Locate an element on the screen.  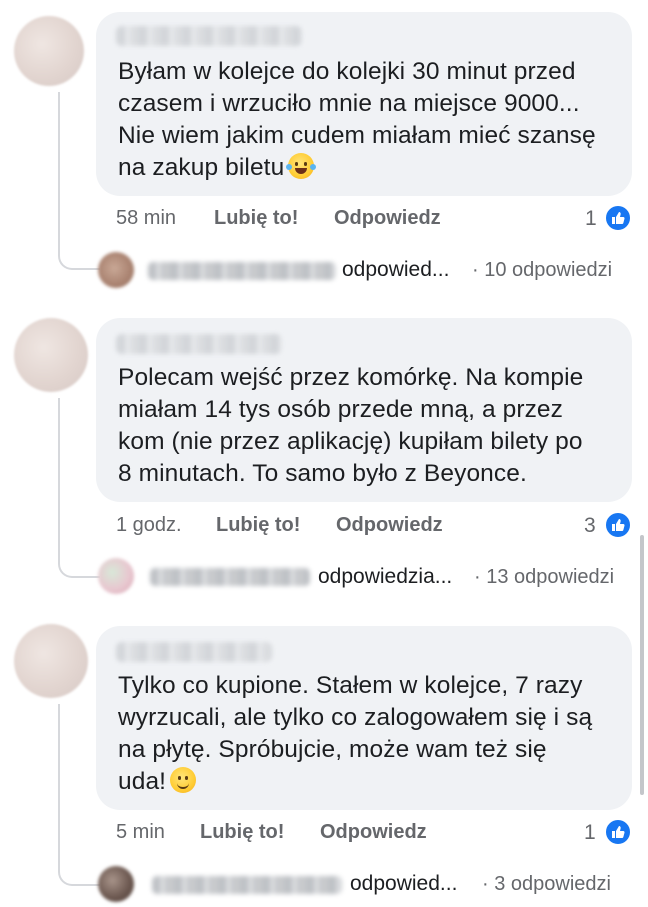
reply-count: · 3 odpowiedzi is located at coordinates (546, 884).